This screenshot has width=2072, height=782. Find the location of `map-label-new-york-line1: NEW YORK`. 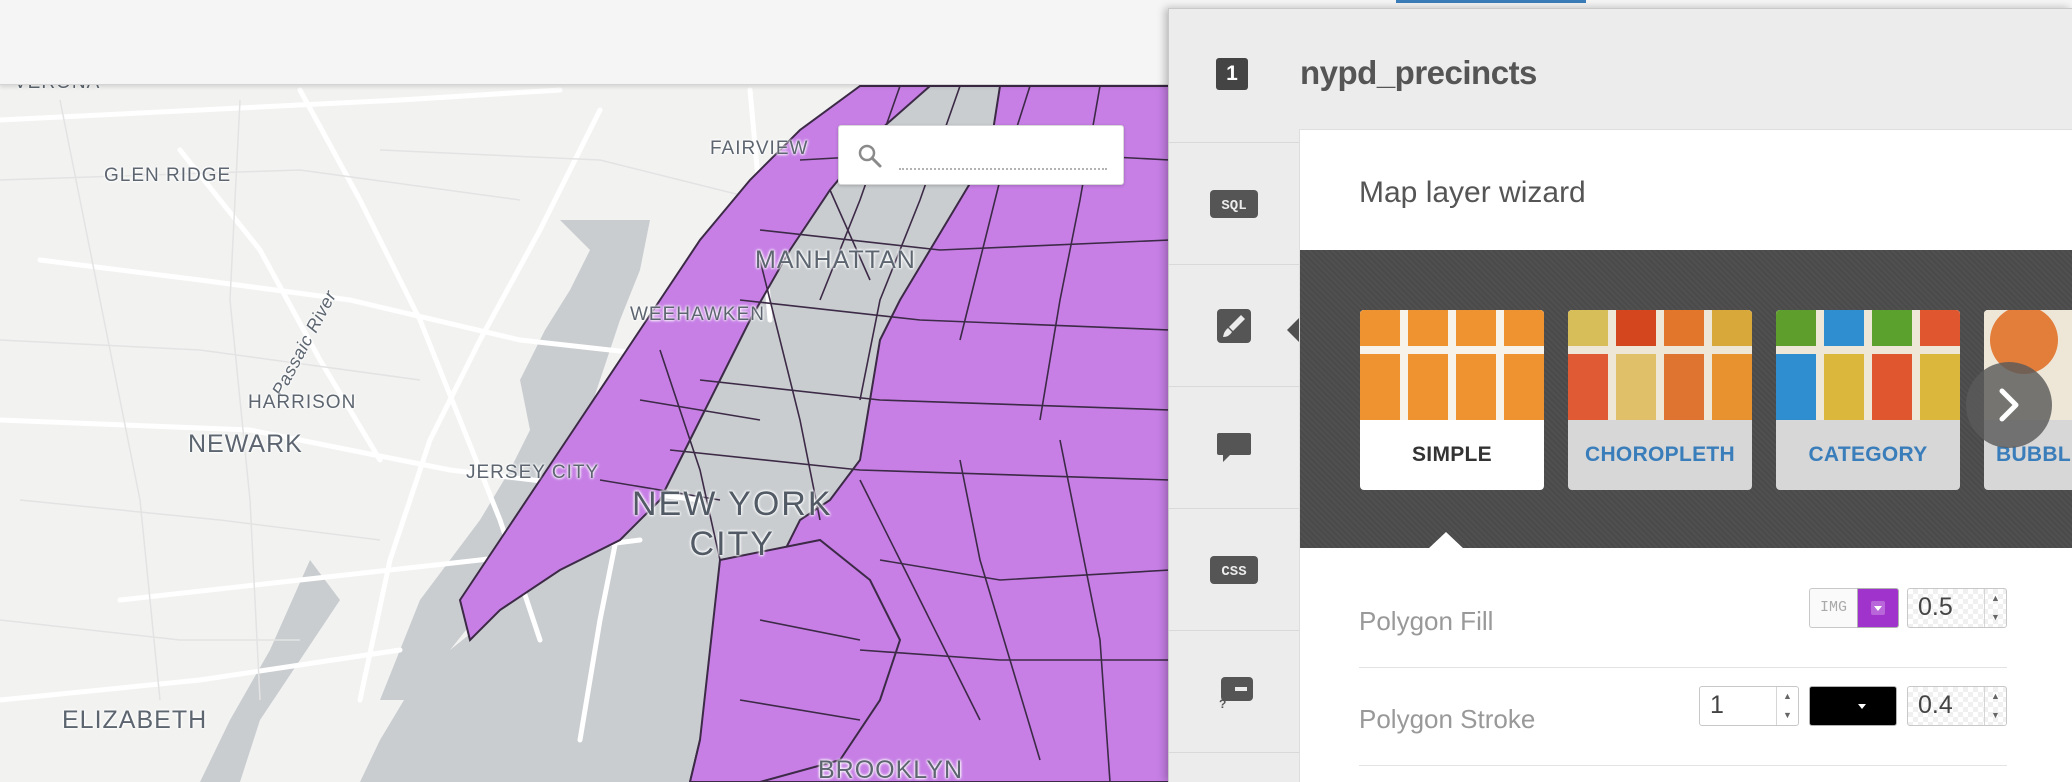

map-label-new-york-line1: NEW YORK is located at coordinates (732, 504).